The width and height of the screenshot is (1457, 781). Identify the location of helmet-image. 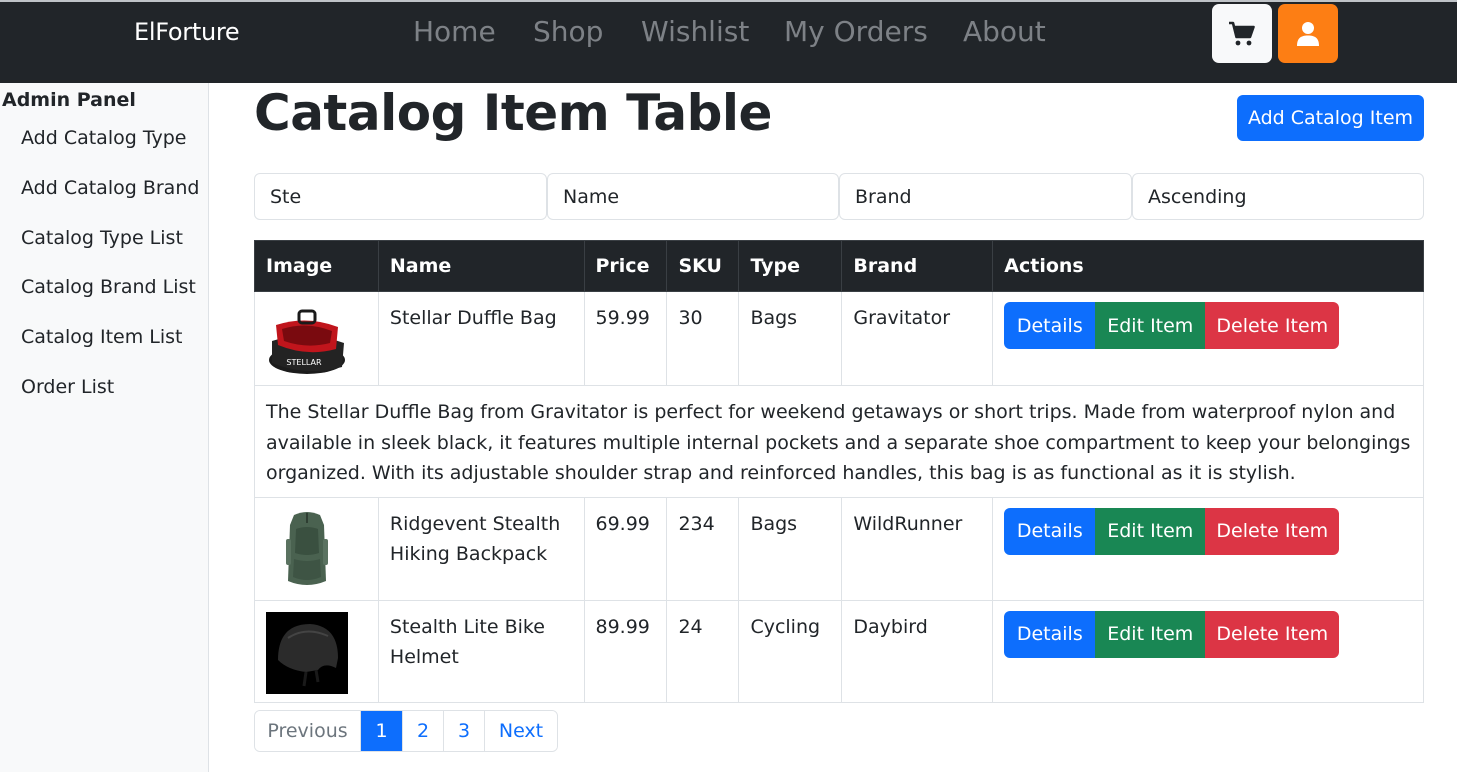
(307, 652).